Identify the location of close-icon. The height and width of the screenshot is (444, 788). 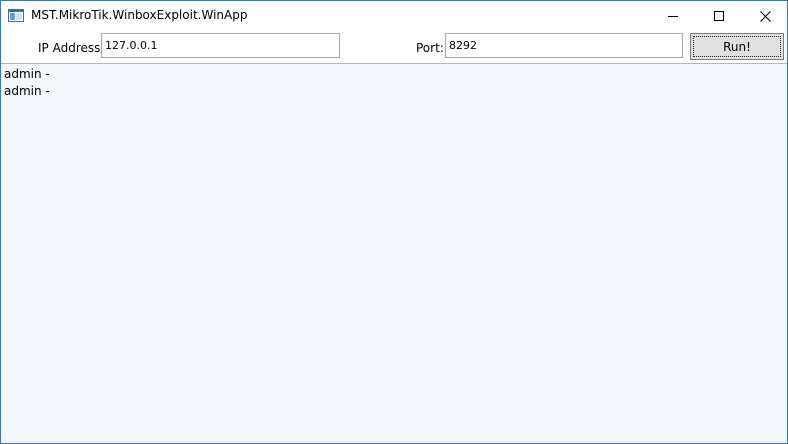
(765, 16).